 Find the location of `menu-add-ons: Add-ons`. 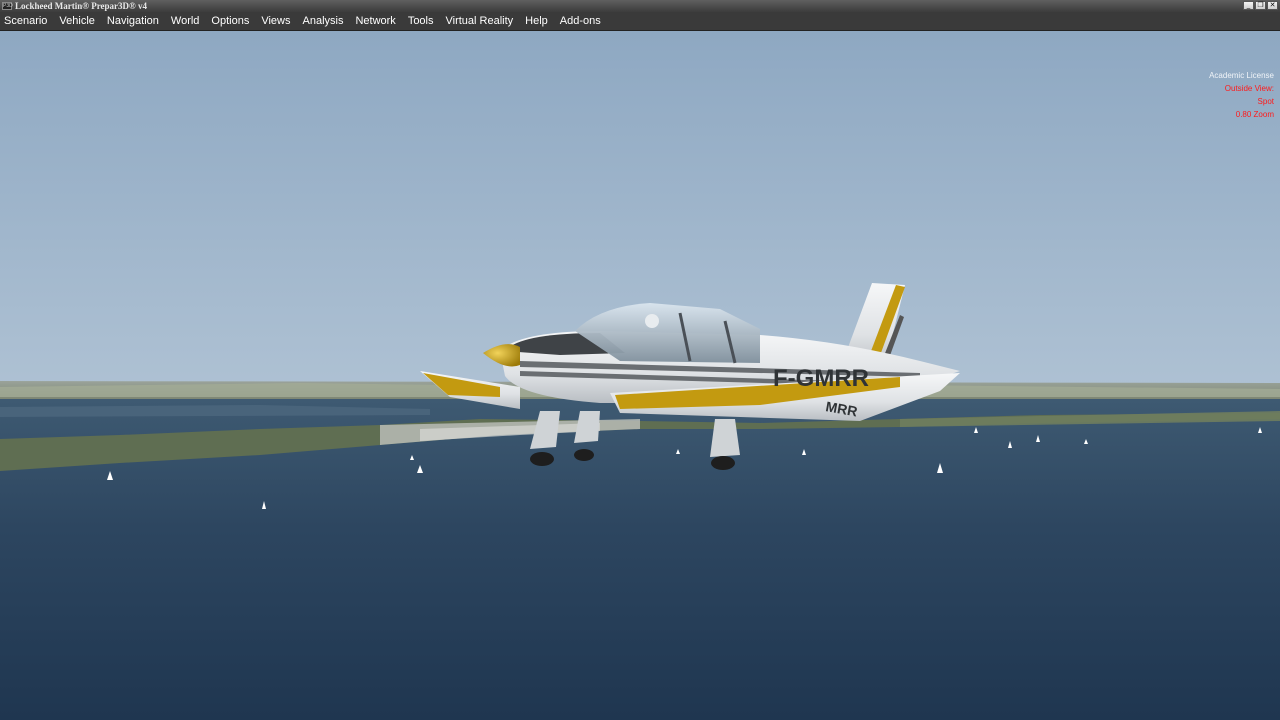

menu-add-ons: Add-ons is located at coordinates (581, 21).